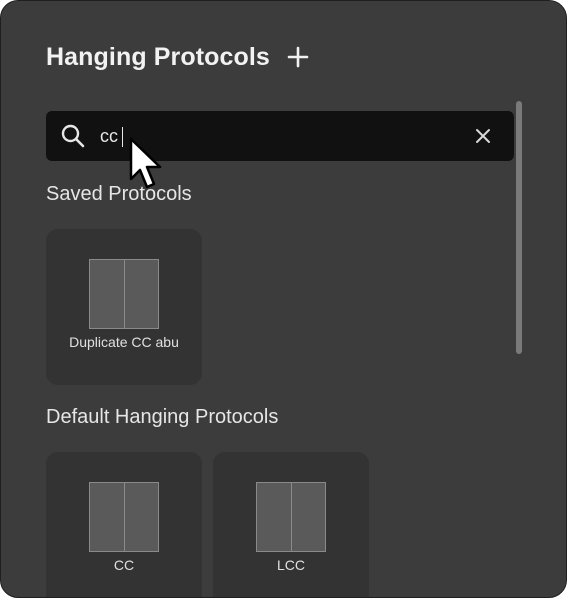 The width and height of the screenshot is (569, 600). I want to click on protocol-card-label: CC, so click(124, 565).